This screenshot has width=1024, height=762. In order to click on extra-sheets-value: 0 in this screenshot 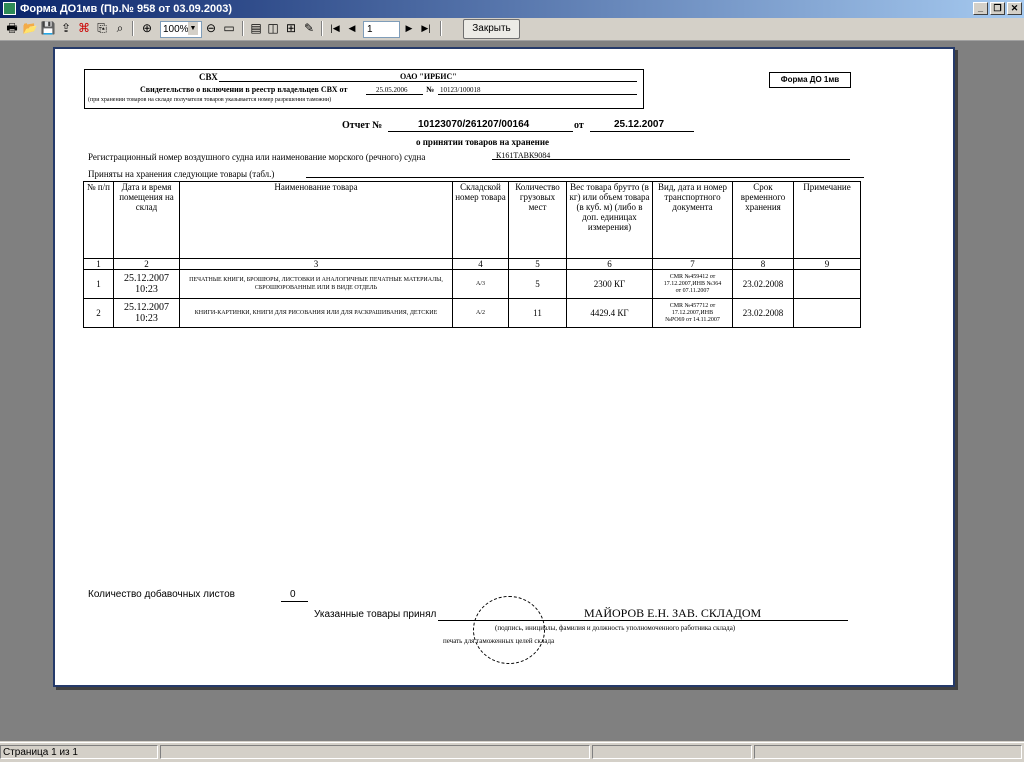, I will do `click(293, 594)`.